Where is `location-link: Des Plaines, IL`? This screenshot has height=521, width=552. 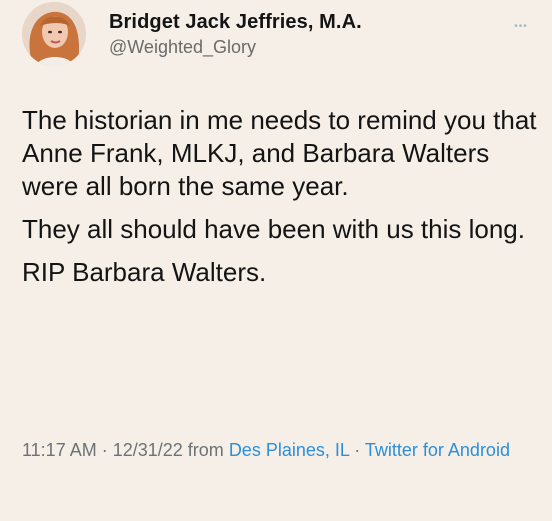
location-link: Des Plaines, IL is located at coordinates (289, 450).